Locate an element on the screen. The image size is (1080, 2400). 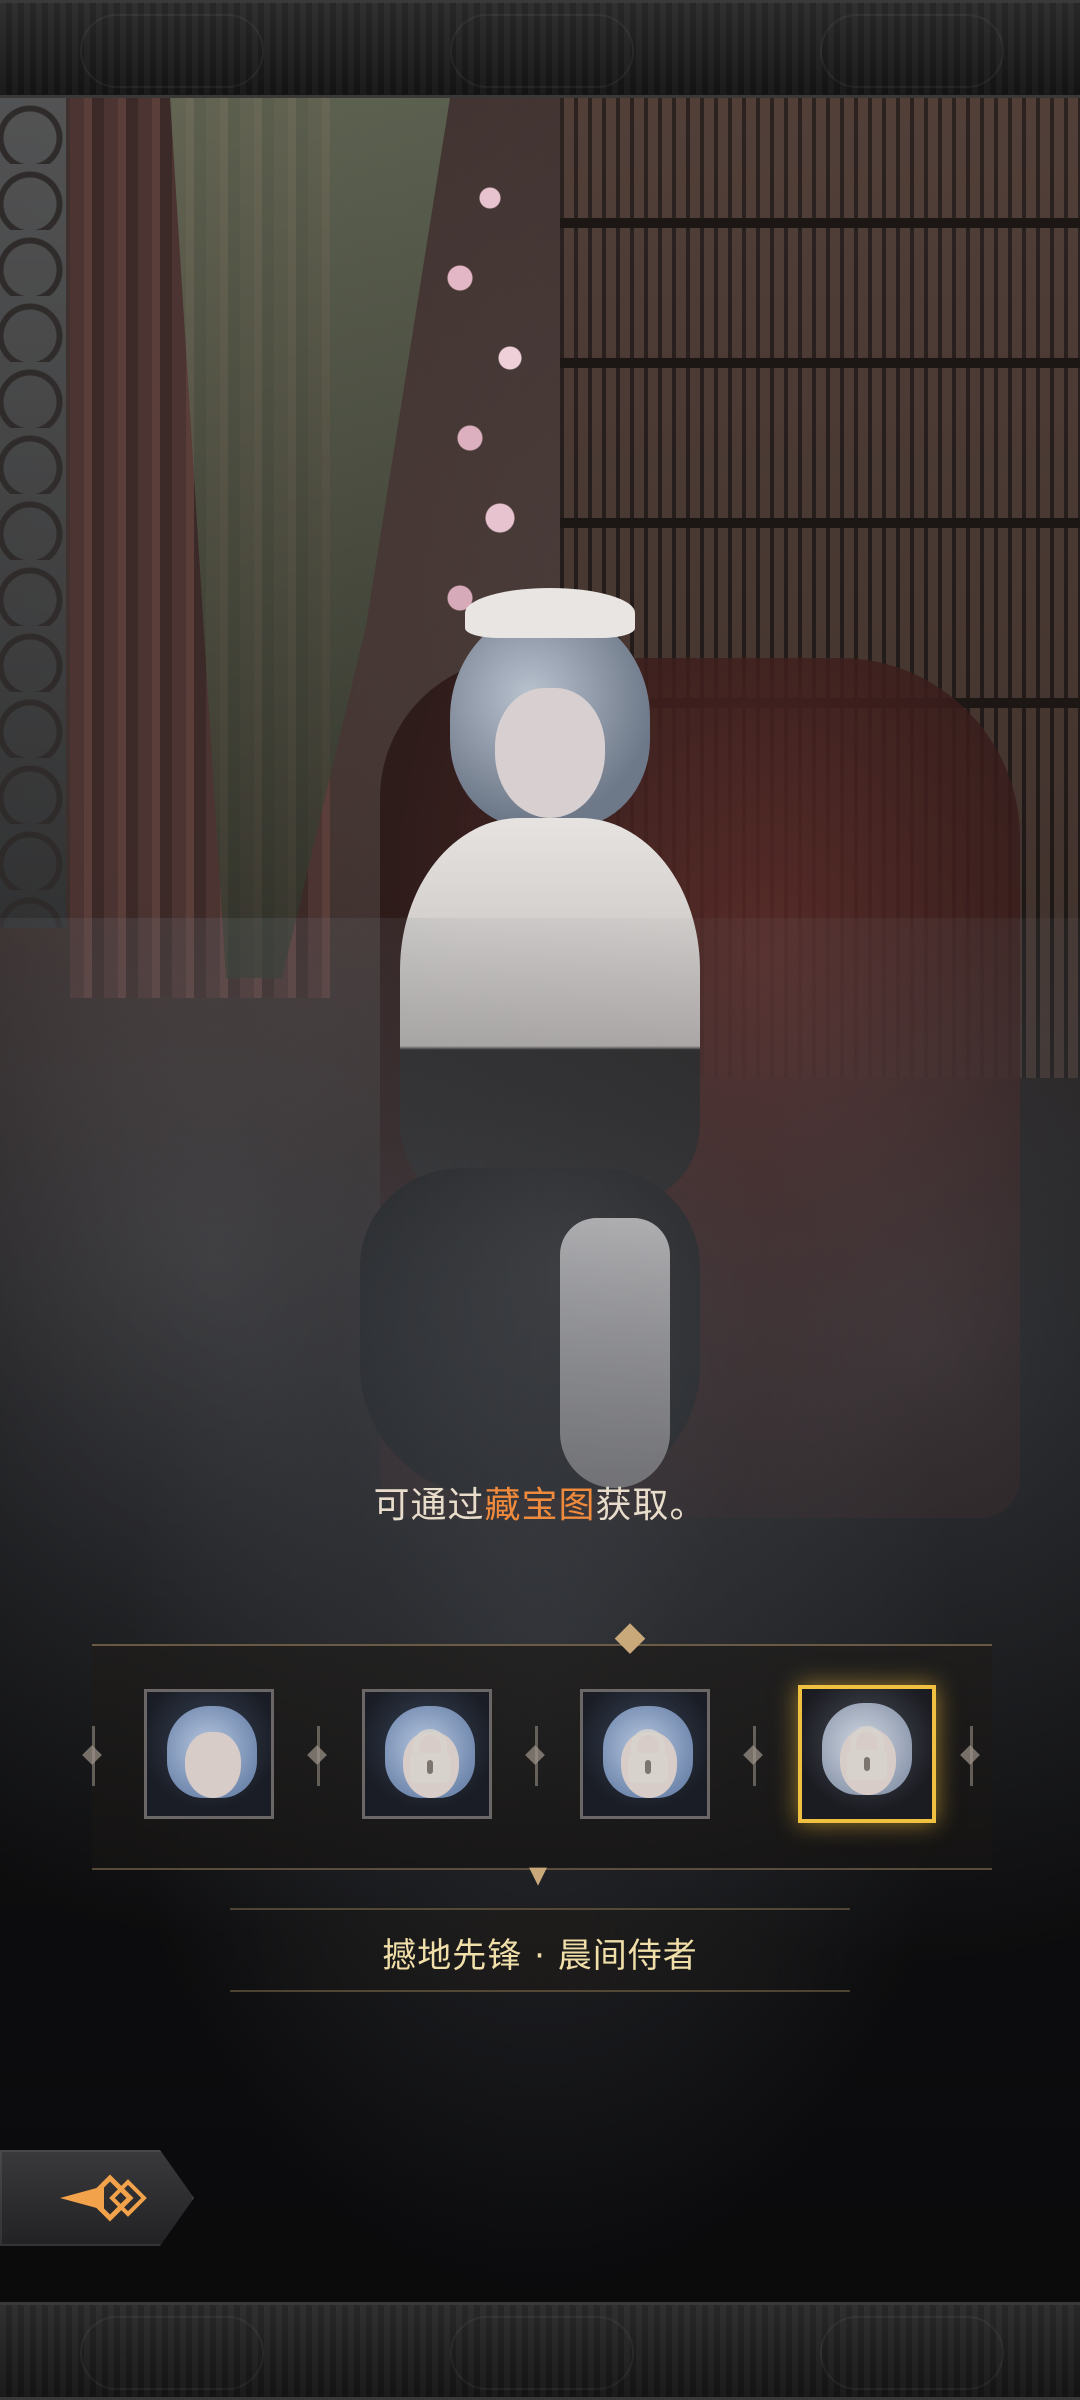
skin-selector-panel: ◆ is located at coordinates (542, 1743).